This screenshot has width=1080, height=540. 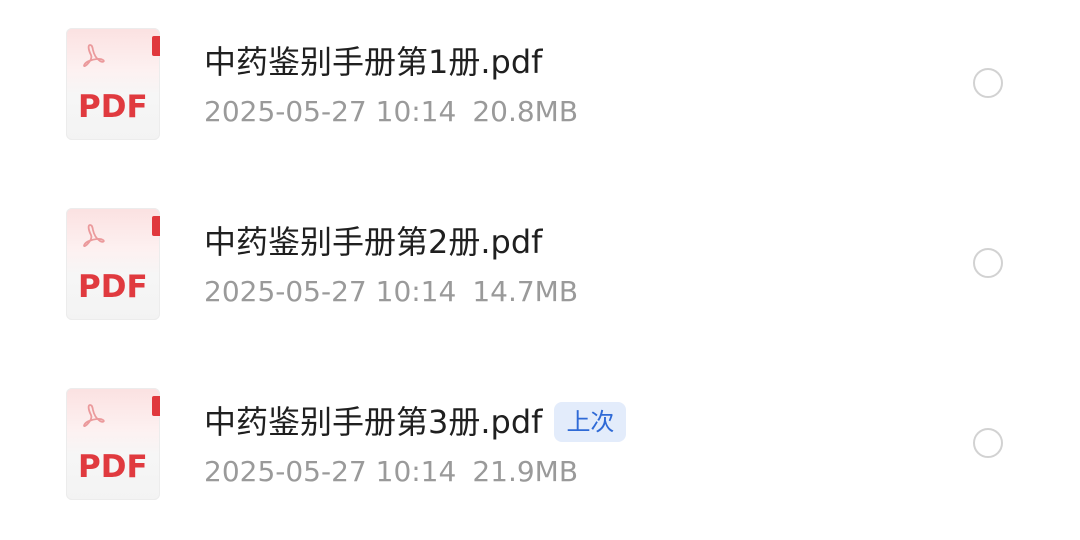 I want to click on file-name: 中药鉴别手册第1册.pdf, so click(x=373, y=62).